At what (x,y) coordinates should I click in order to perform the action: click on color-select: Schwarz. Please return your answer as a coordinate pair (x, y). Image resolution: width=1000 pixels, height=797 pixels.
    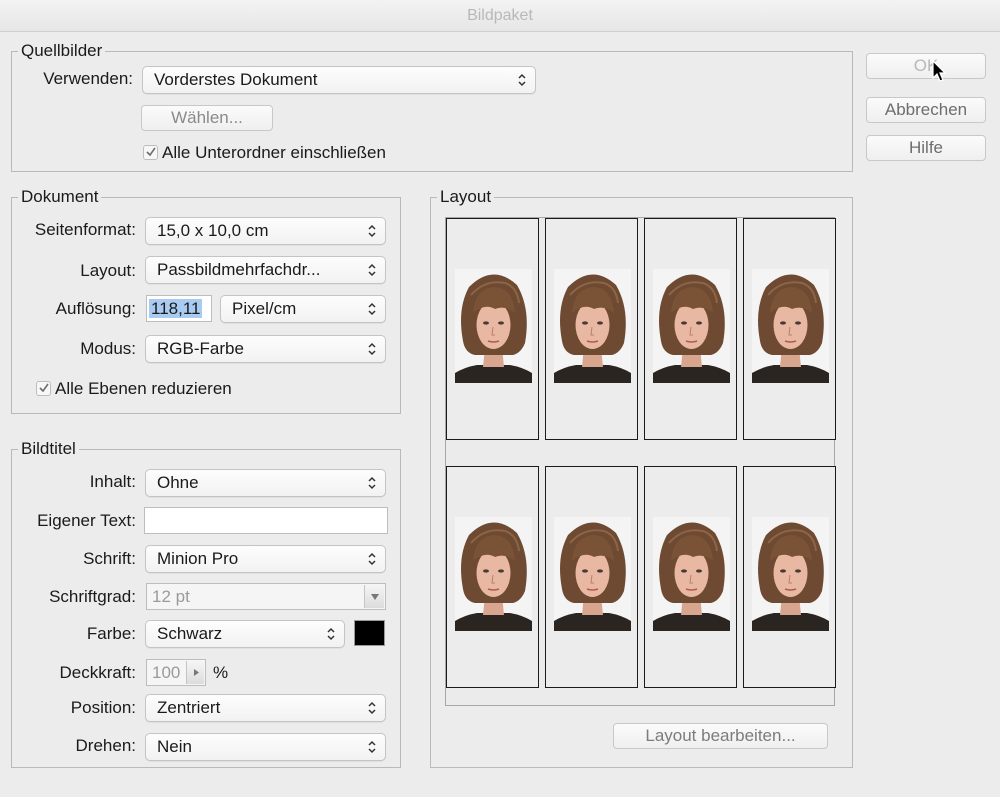
    Looking at the image, I should click on (245, 634).